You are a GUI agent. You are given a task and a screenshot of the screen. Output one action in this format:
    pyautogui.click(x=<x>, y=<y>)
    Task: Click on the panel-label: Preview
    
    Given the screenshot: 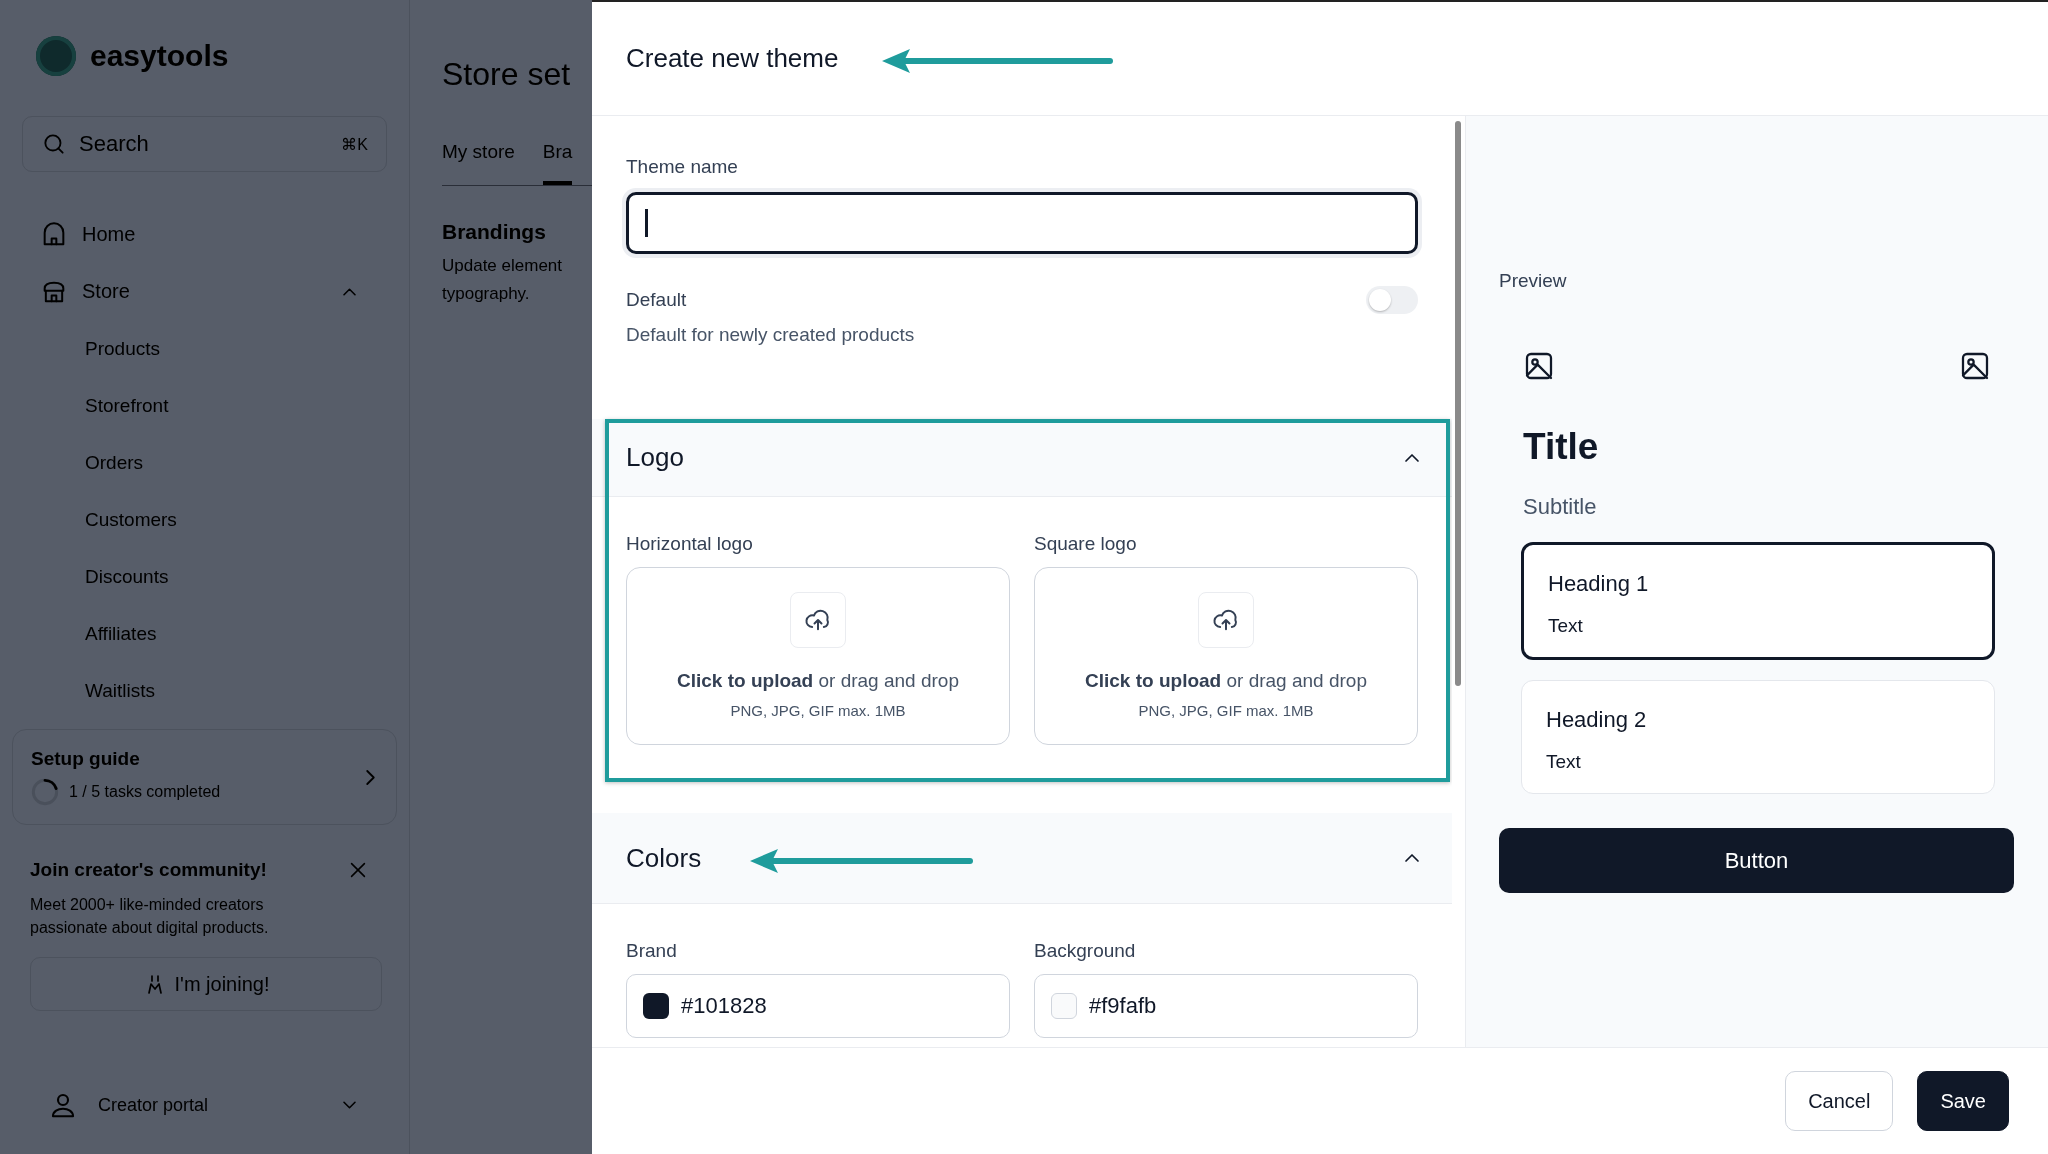 What is the action you would take?
    pyautogui.click(x=1533, y=281)
    